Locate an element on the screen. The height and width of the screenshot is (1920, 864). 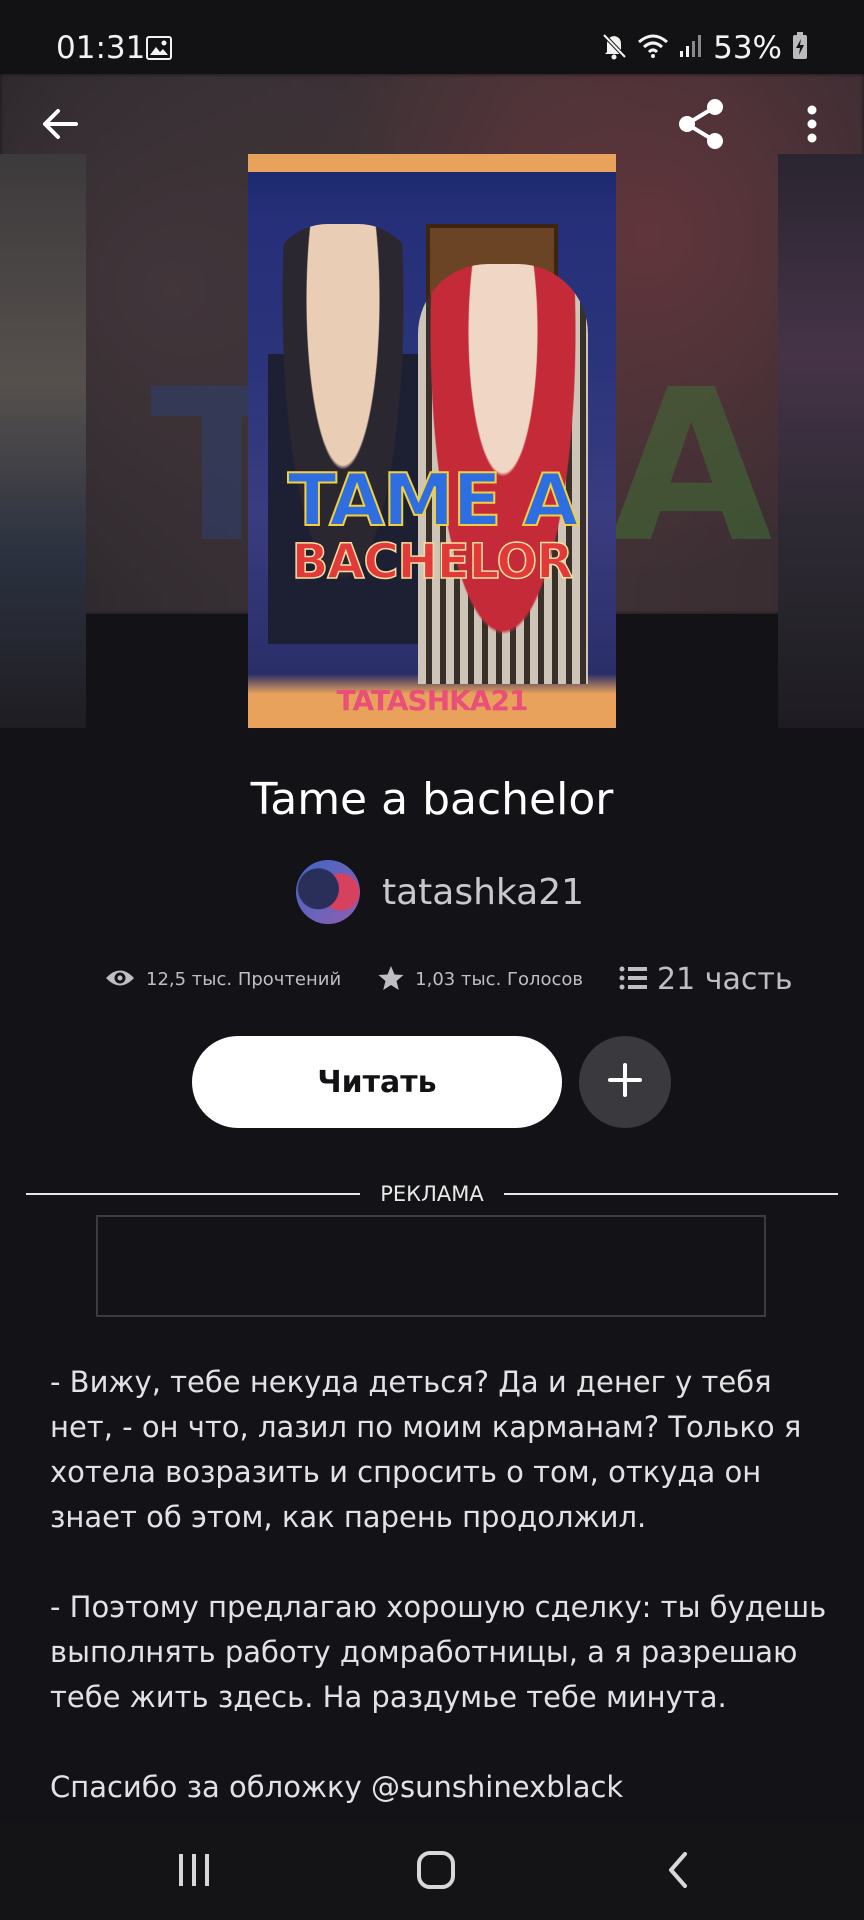
reads-count: 12,5 тыс. Прочтений is located at coordinates (244, 979).